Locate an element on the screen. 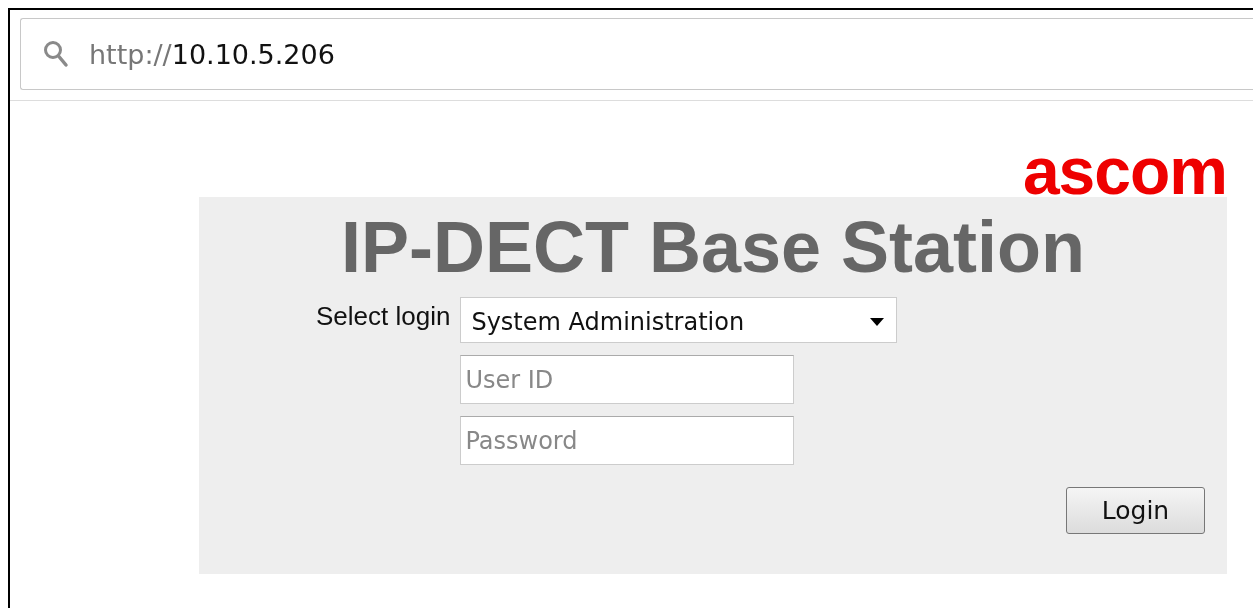  address-bar: http://10.10.5.206 is located at coordinates (636, 54).